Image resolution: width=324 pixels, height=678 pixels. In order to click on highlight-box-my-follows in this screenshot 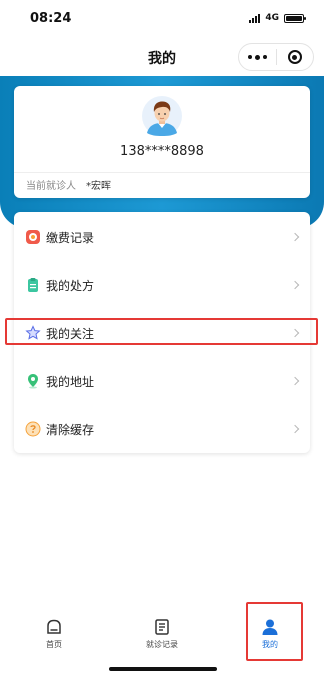, I will do `click(161, 331)`.